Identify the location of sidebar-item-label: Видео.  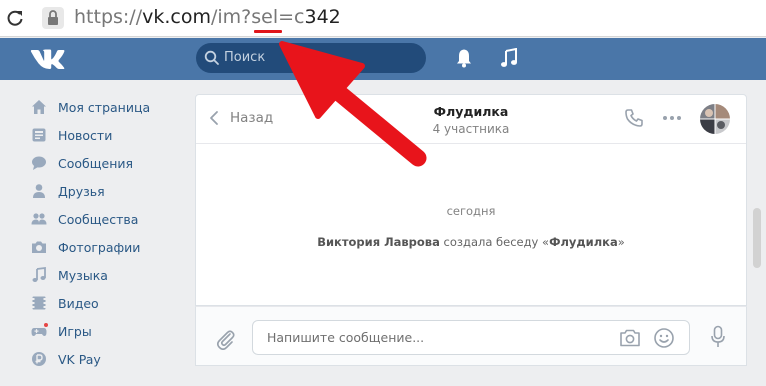
(78, 303).